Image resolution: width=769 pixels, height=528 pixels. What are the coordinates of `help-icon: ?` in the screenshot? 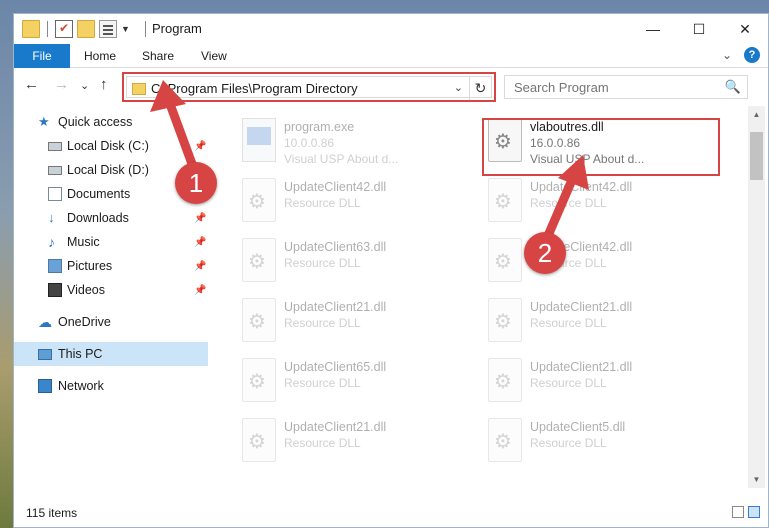 It's located at (752, 55).